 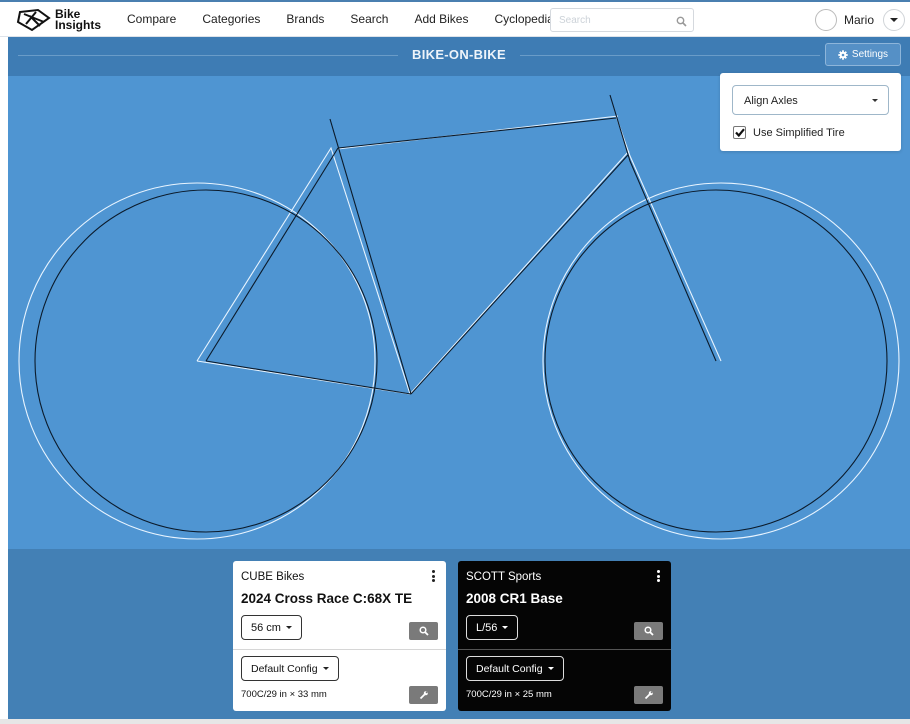 I want to click on bike1-chainstay, so click(x=308, y=377).